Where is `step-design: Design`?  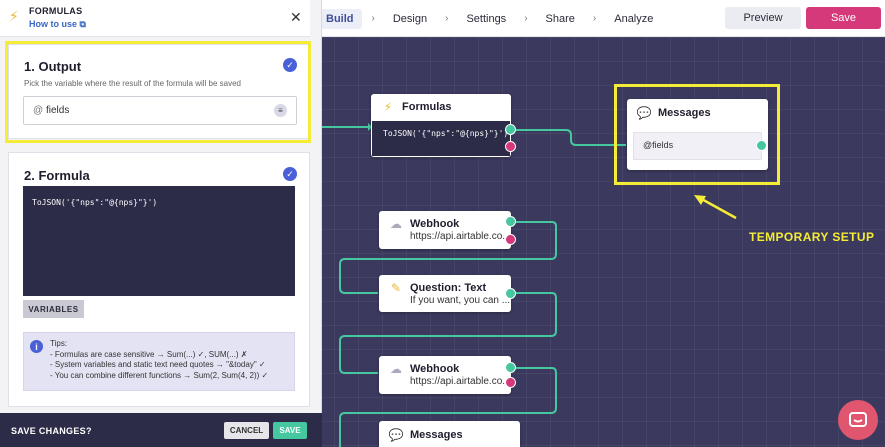 step-design: Design is located at coordinates (410, 19).